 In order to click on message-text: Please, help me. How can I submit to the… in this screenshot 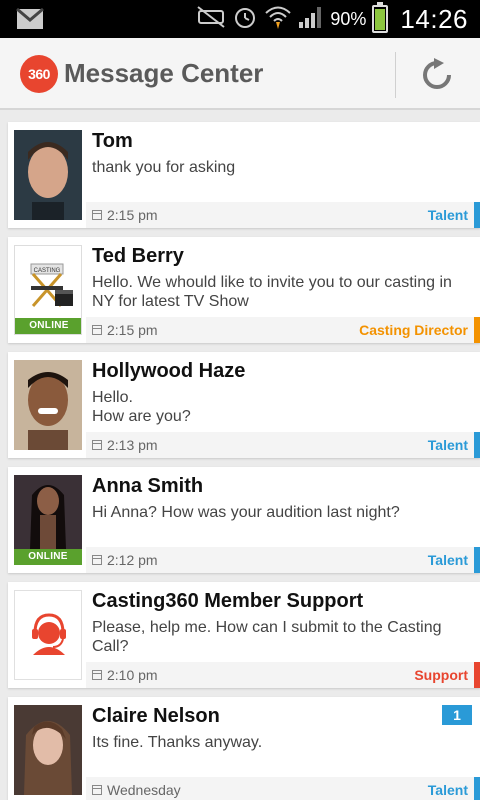, I will do `click(267, 637)`.